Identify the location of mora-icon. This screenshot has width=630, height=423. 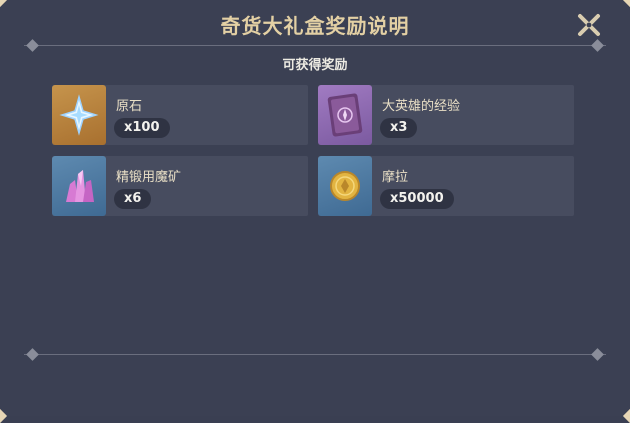
(345, 186).